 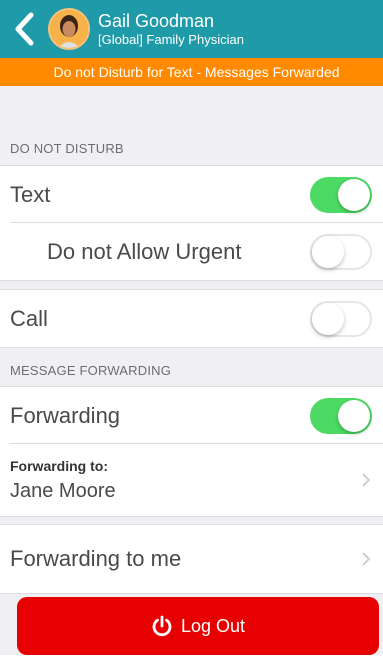 I want to click on call-label: Call, so click(x=29, y=318).